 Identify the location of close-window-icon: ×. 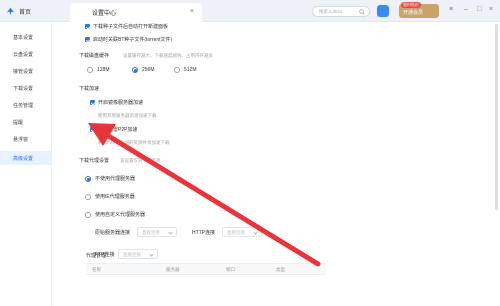
(491, 9).